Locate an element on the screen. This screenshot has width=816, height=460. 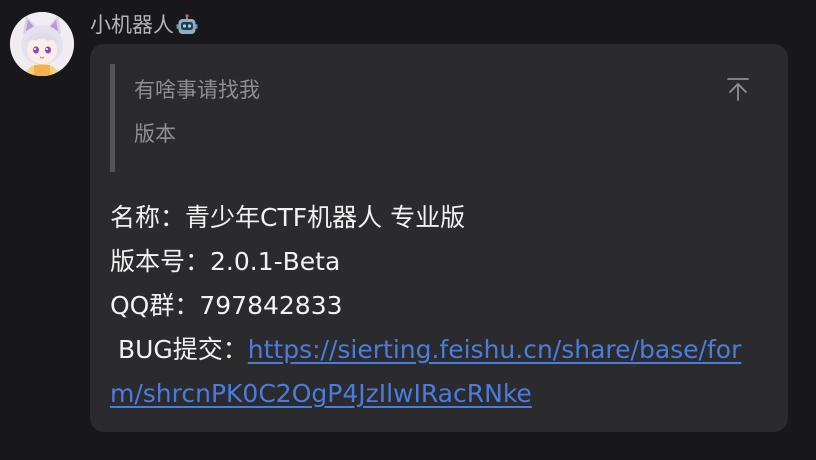
version-value: 2.0.1-Beta is located at coordinates (275, 261).